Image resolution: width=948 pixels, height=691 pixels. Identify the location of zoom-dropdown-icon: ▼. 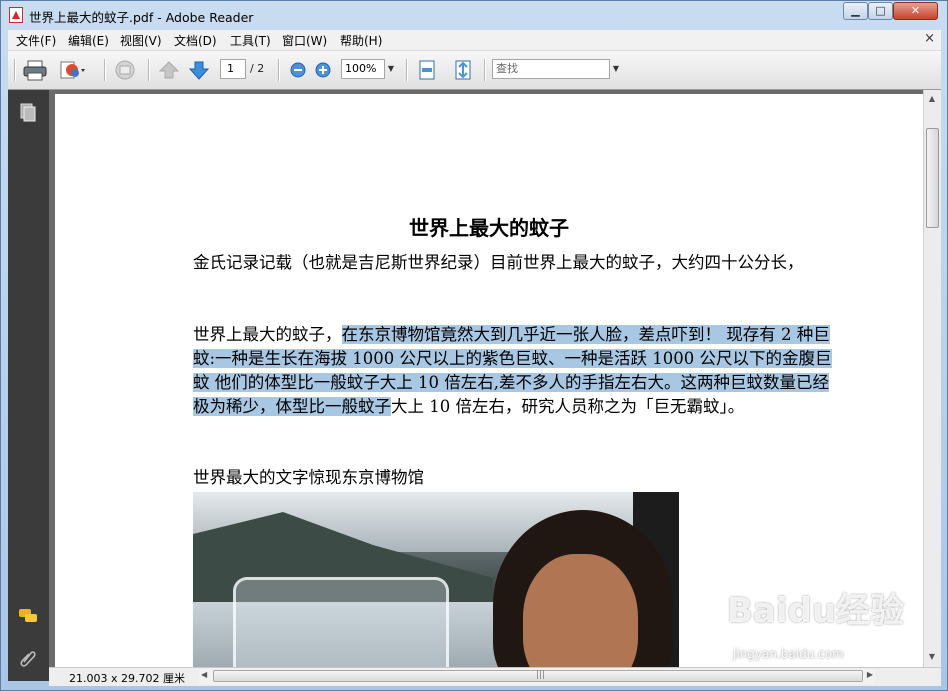
(391, 69).